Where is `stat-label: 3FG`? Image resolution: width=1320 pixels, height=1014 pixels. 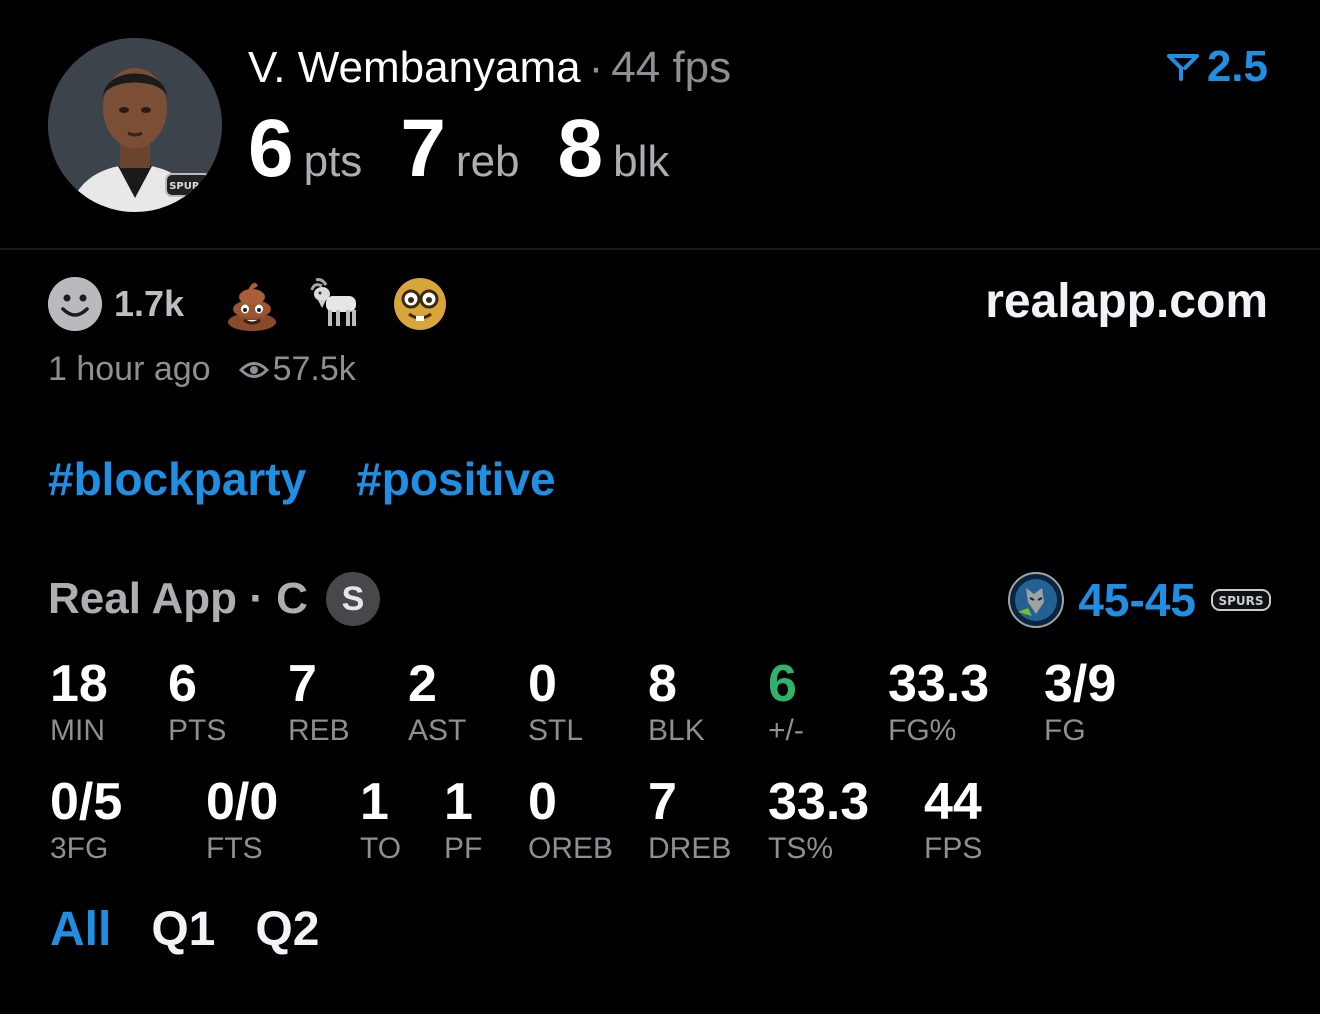
stat-label: 3FG is located at coordinates (79, 848).